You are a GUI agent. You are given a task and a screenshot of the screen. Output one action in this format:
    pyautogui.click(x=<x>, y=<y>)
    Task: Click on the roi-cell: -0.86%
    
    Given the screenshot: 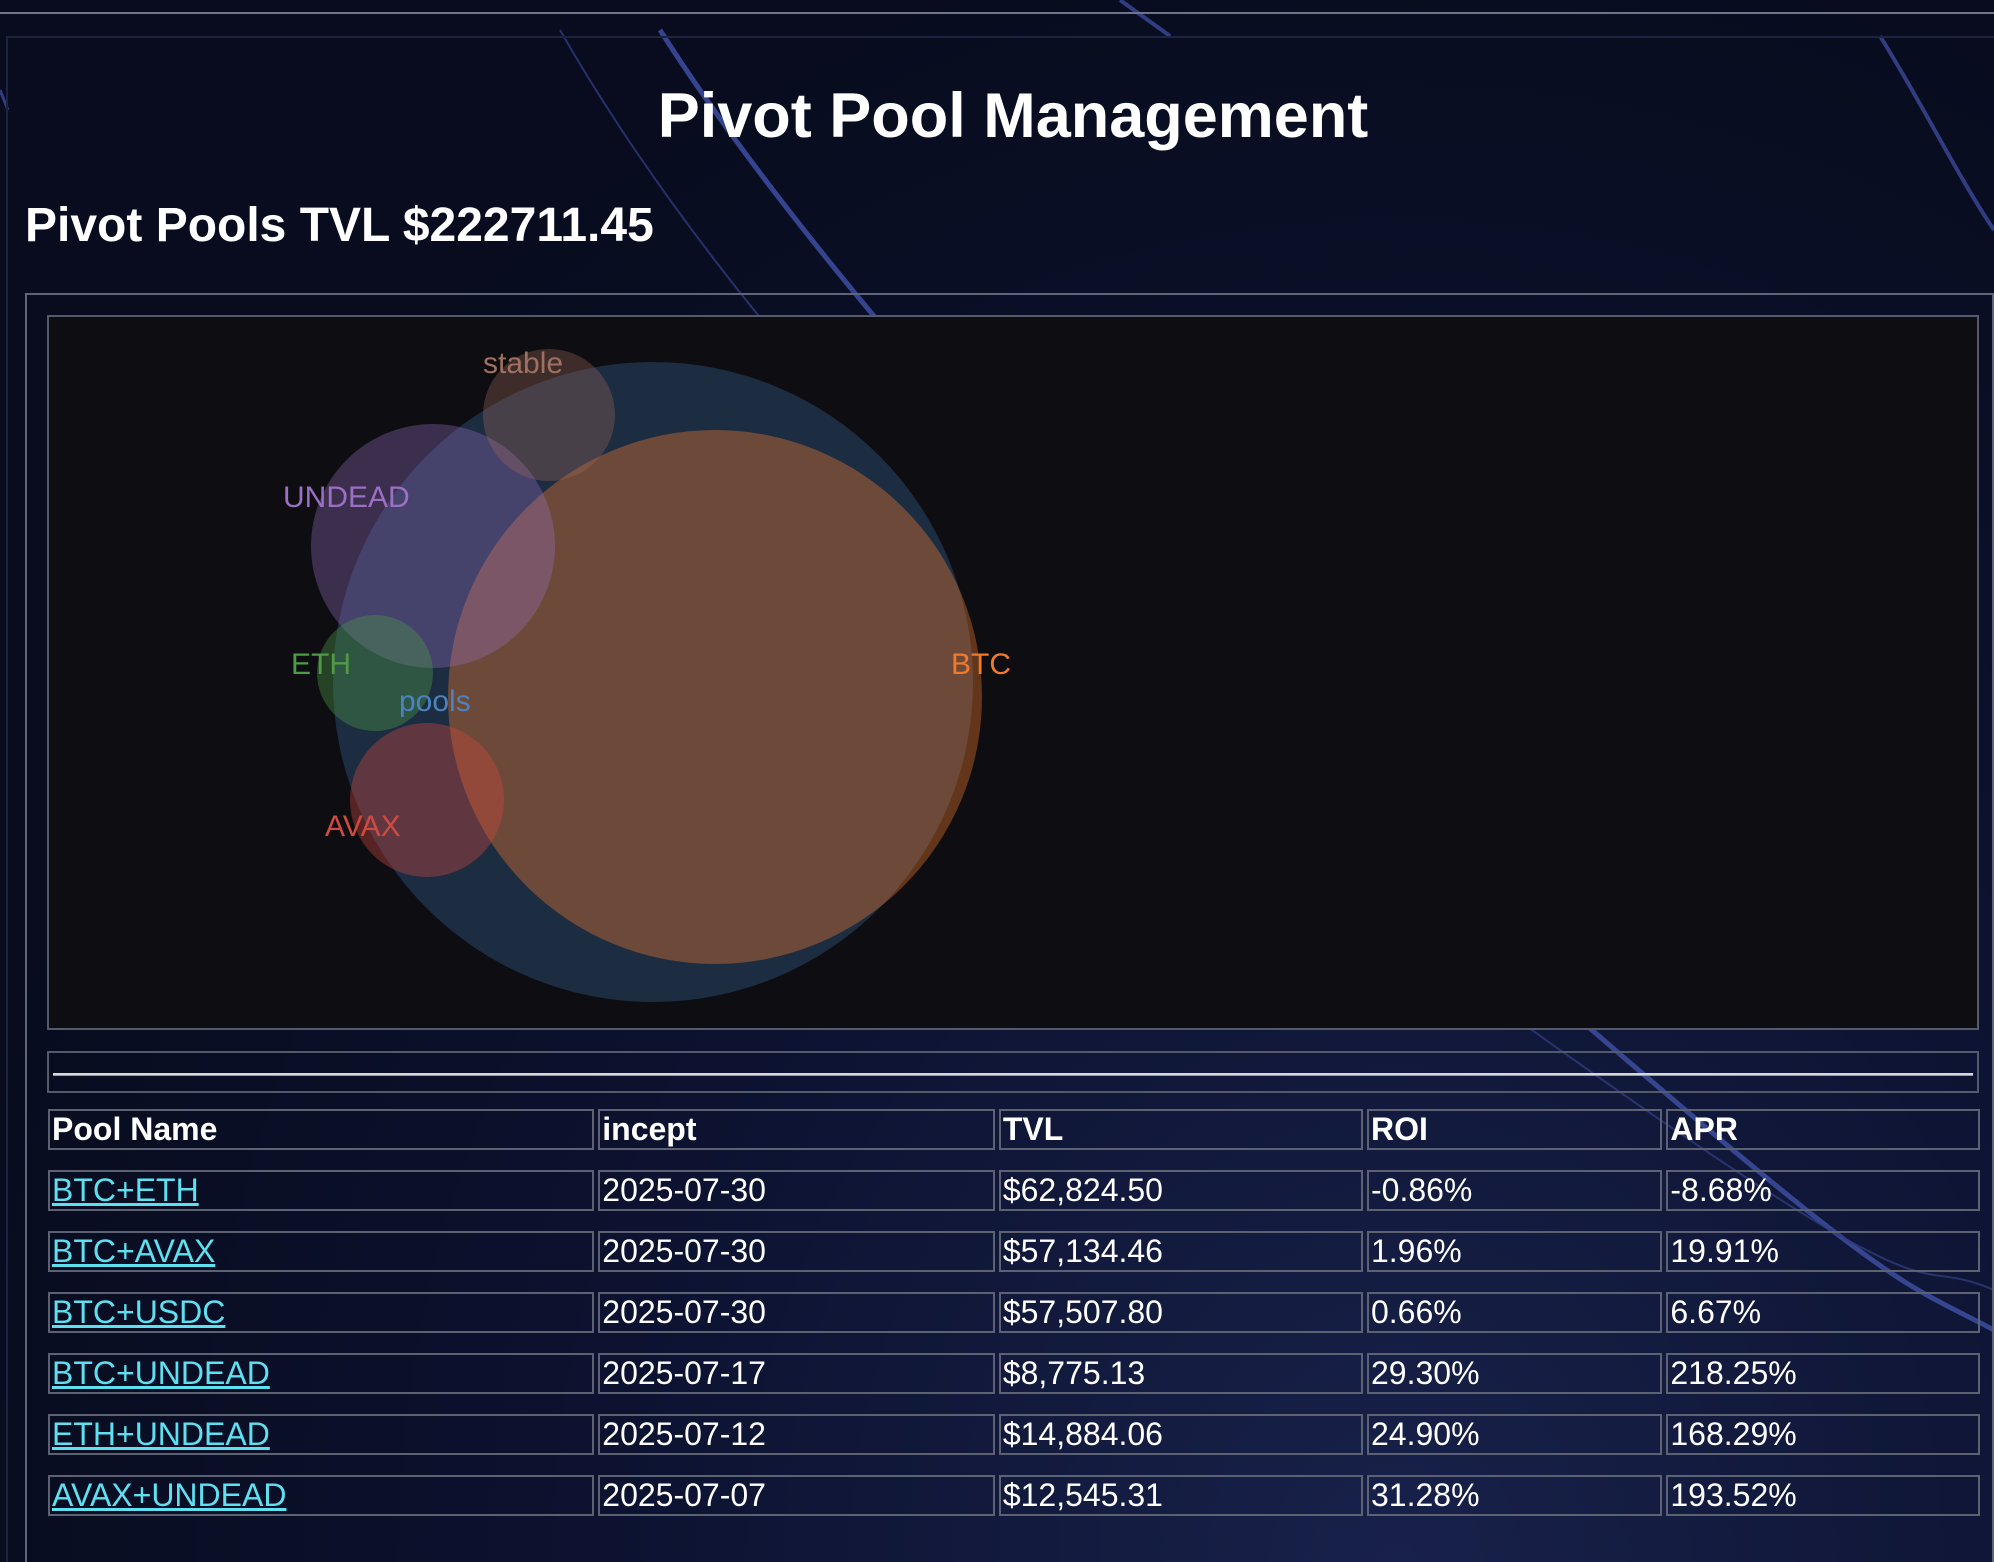 What is the action you would take?
    pyautogui.click(x=1514, y=1190)
    